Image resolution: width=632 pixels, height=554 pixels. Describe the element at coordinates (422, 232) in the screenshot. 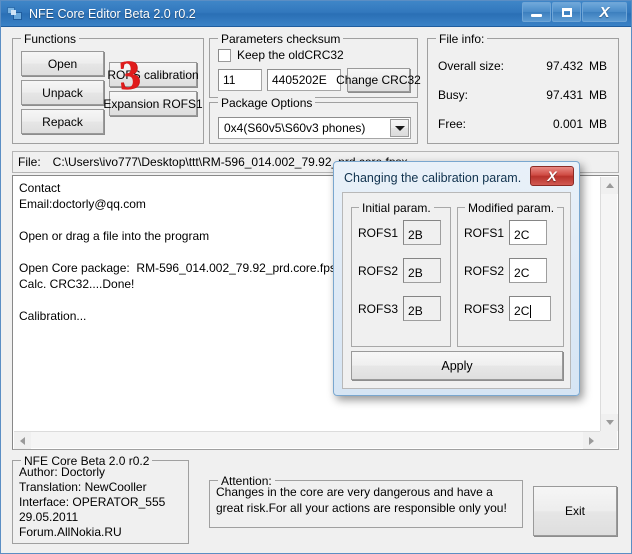

I see `initial-rofs1-value: 2B` at that location.